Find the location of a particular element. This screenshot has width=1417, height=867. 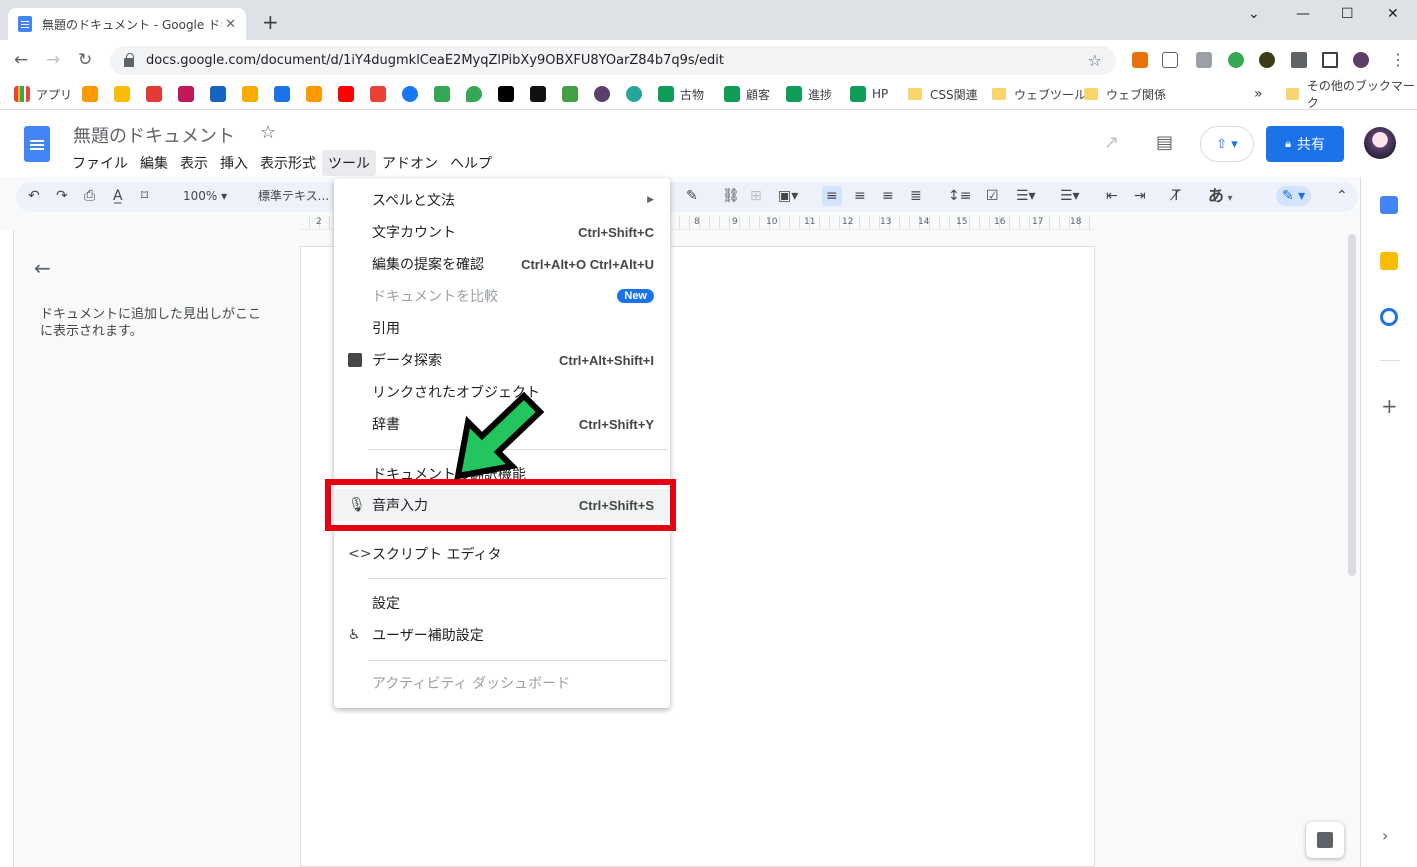

bookmark-folder-web: ウェブ関係 is located at coordinates (1125, 94).